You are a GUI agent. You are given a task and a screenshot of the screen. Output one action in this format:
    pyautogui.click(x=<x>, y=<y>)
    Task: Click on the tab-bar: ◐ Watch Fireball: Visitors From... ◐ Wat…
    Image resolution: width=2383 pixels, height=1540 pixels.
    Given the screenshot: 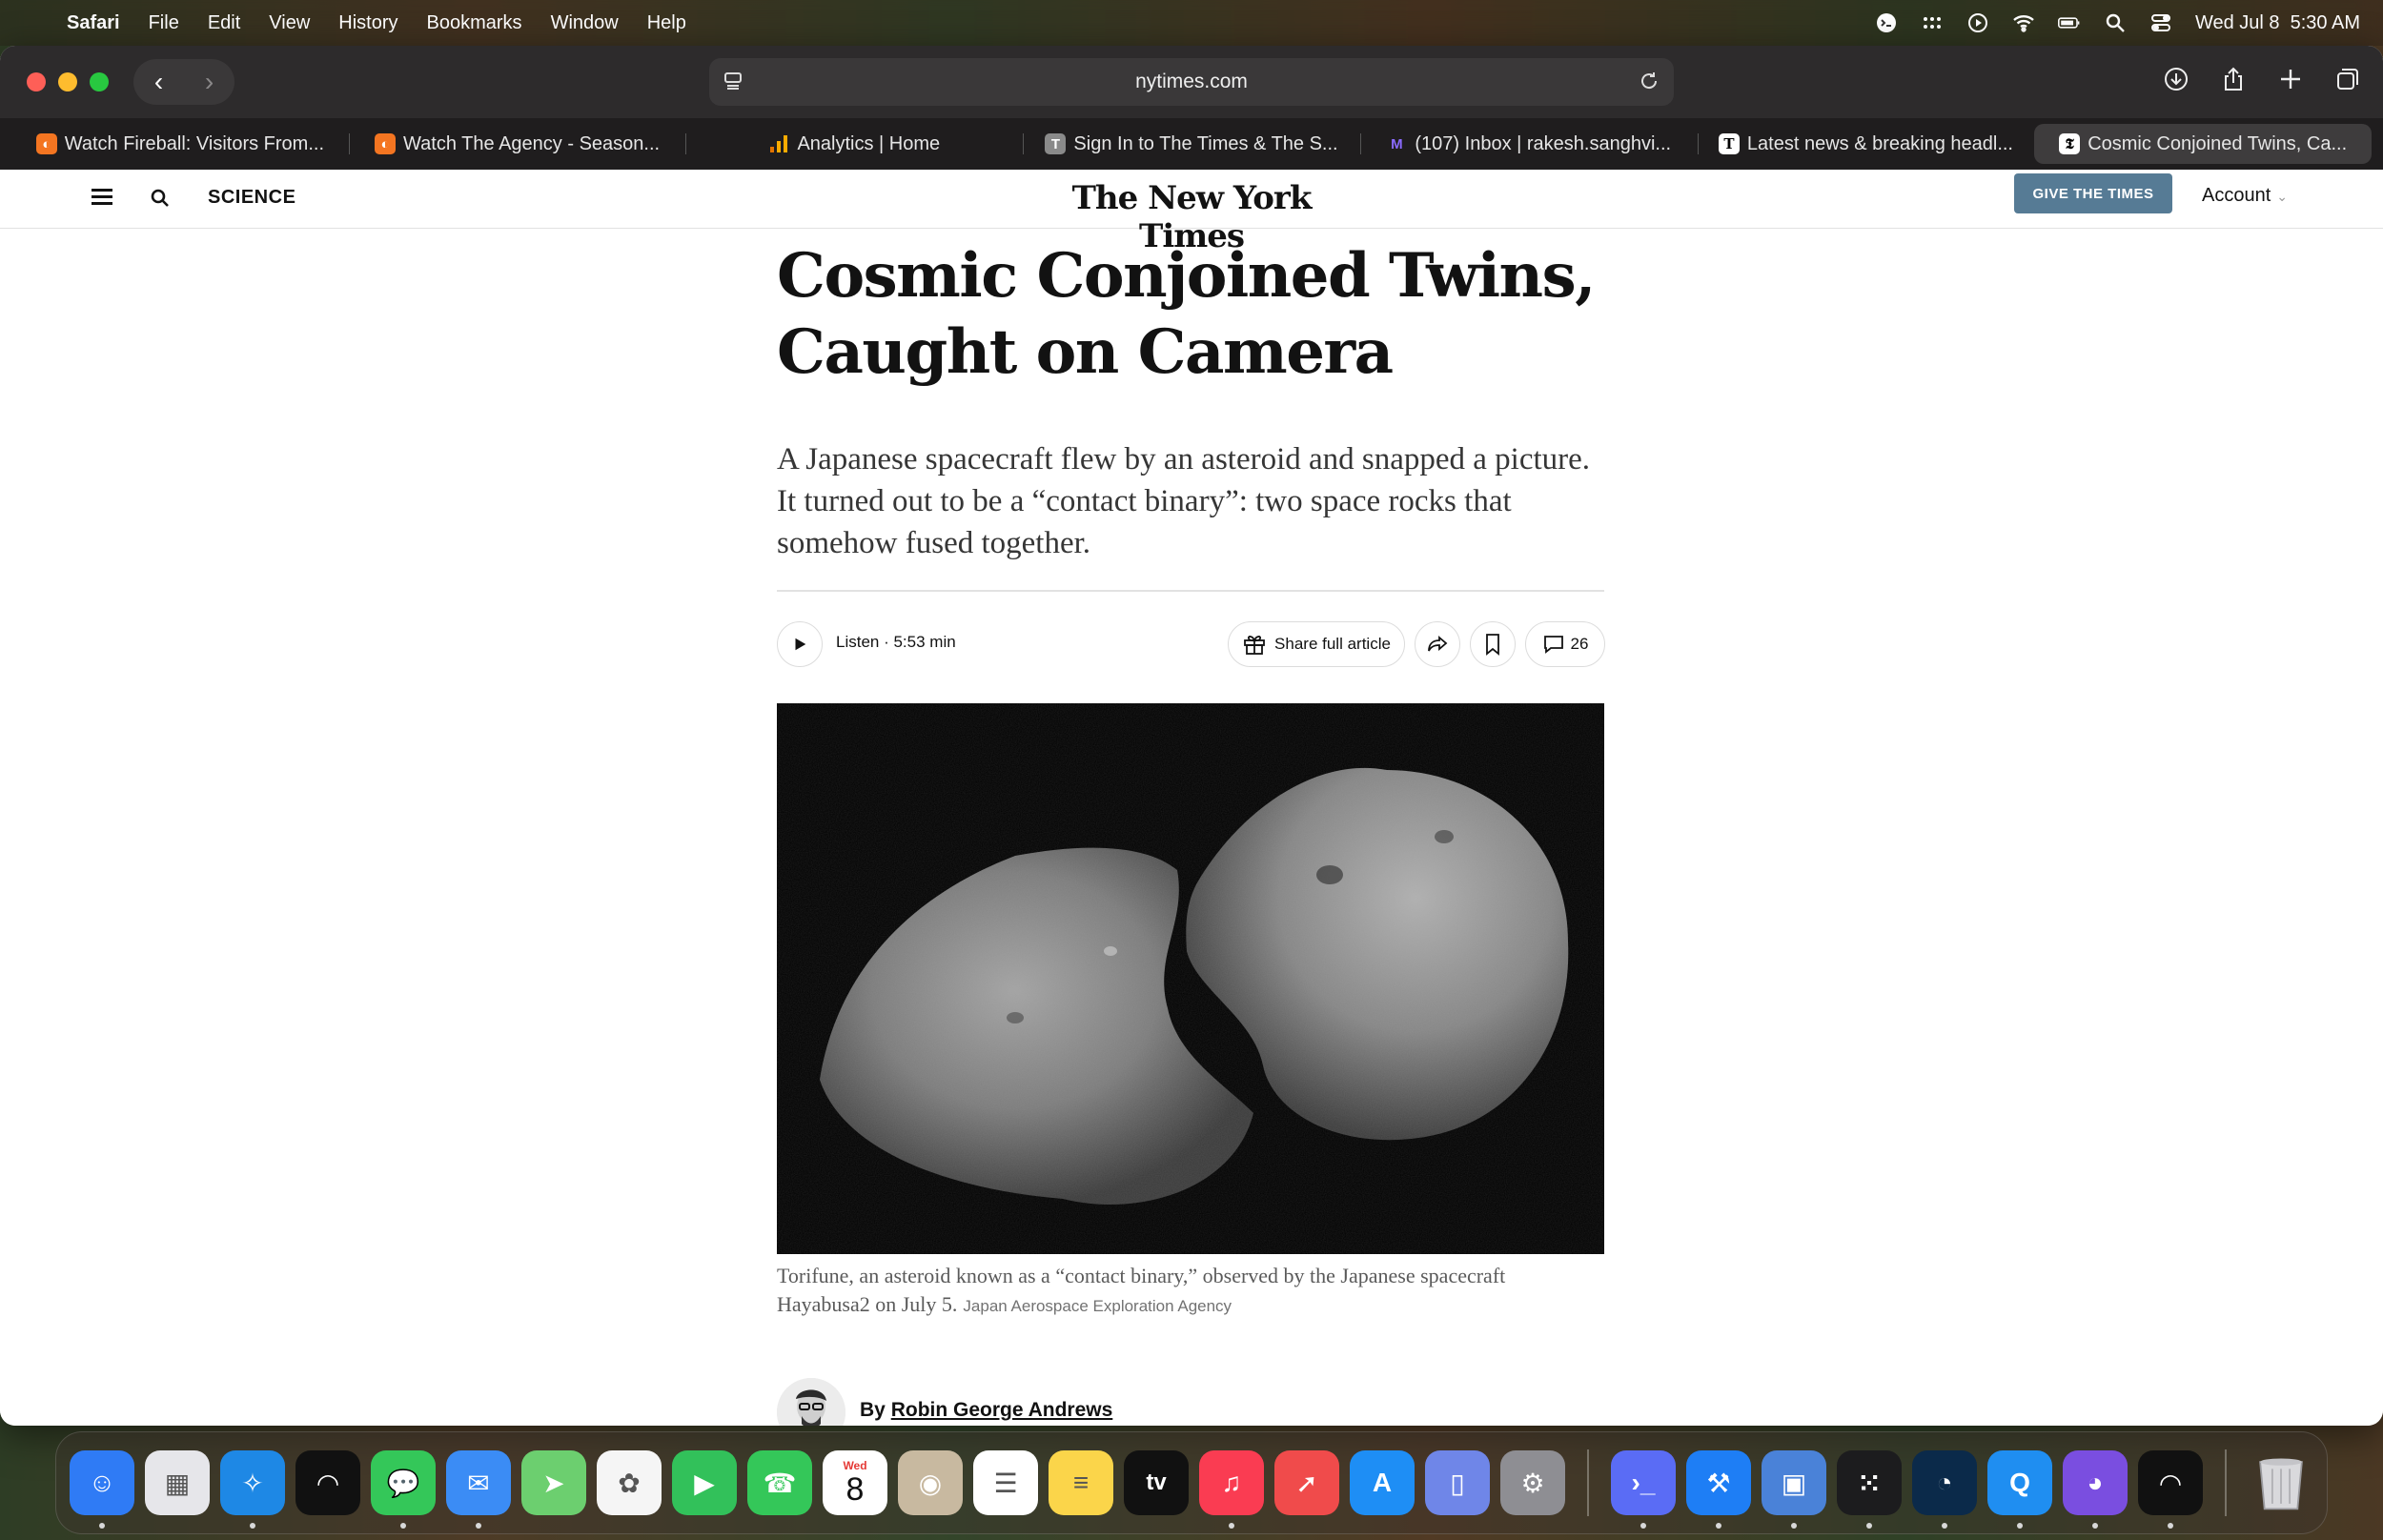 What is the action you would take?
    pyautogui.click(x=1191, y=144)
    